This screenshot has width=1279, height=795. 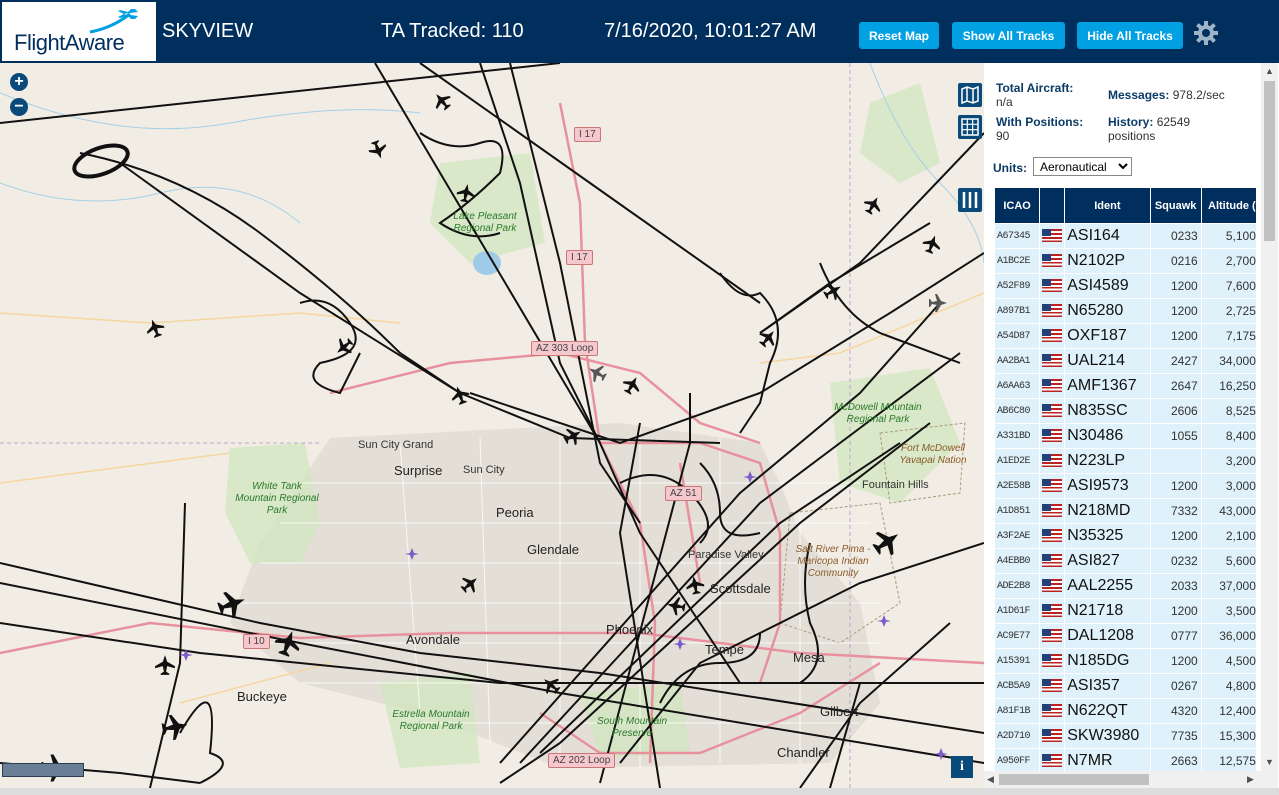 I want to click on units-select: Aeronautical, so click(x=1082, y=166).